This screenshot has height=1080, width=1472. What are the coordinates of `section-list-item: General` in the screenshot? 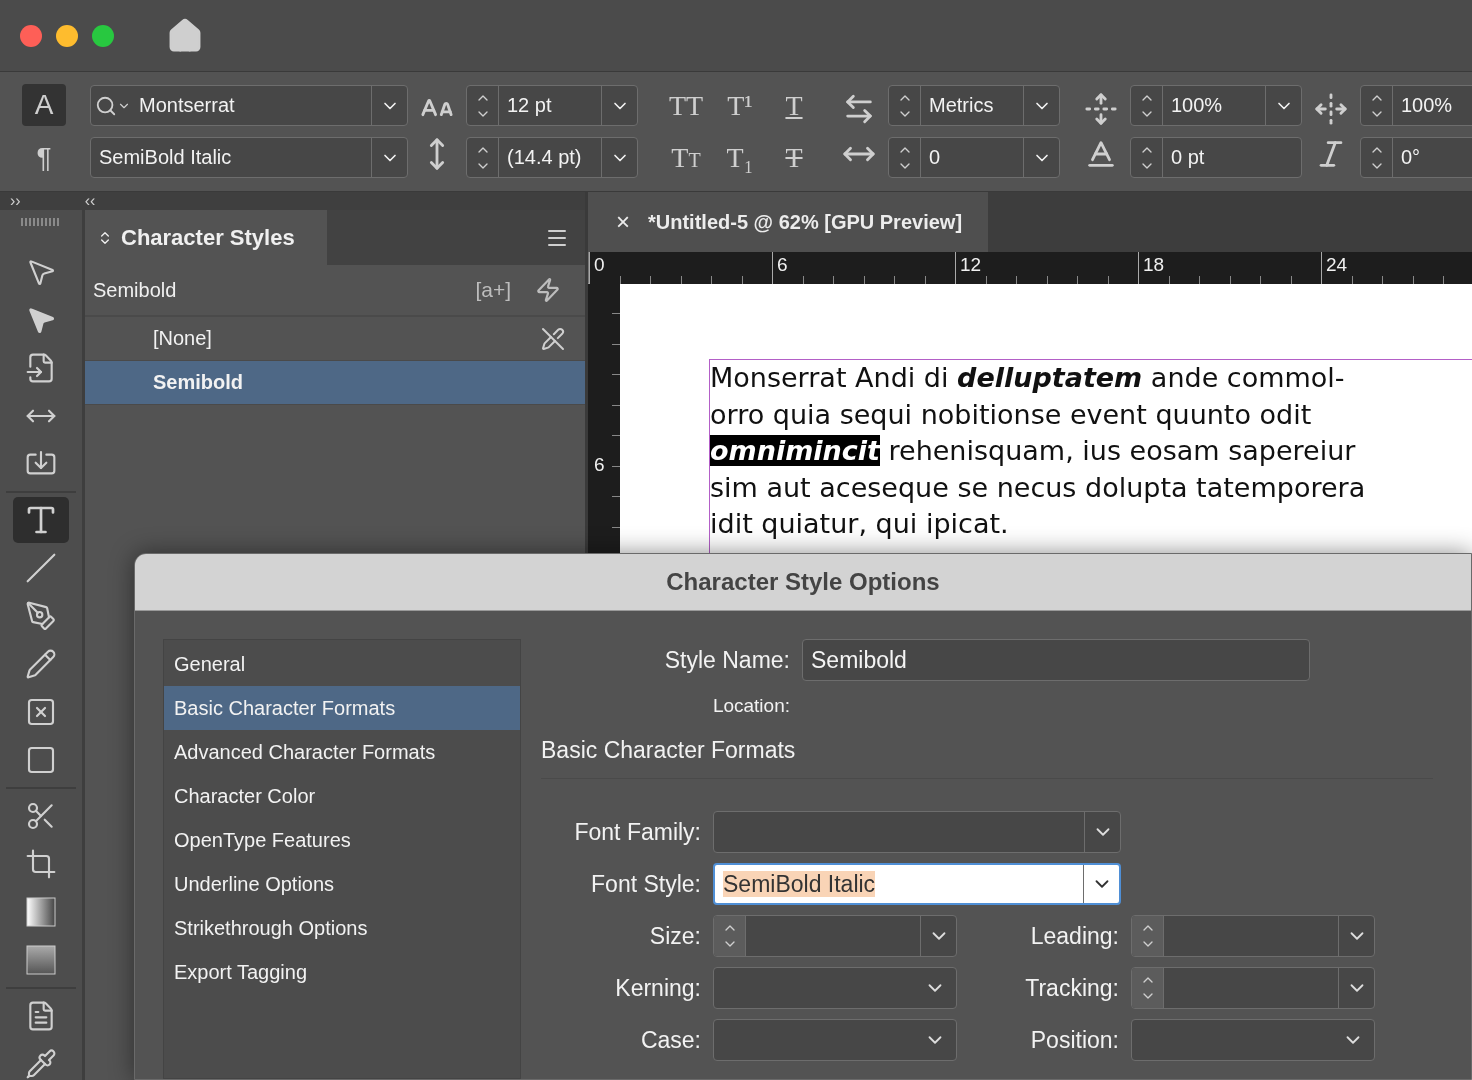 It's located at (342, 664).